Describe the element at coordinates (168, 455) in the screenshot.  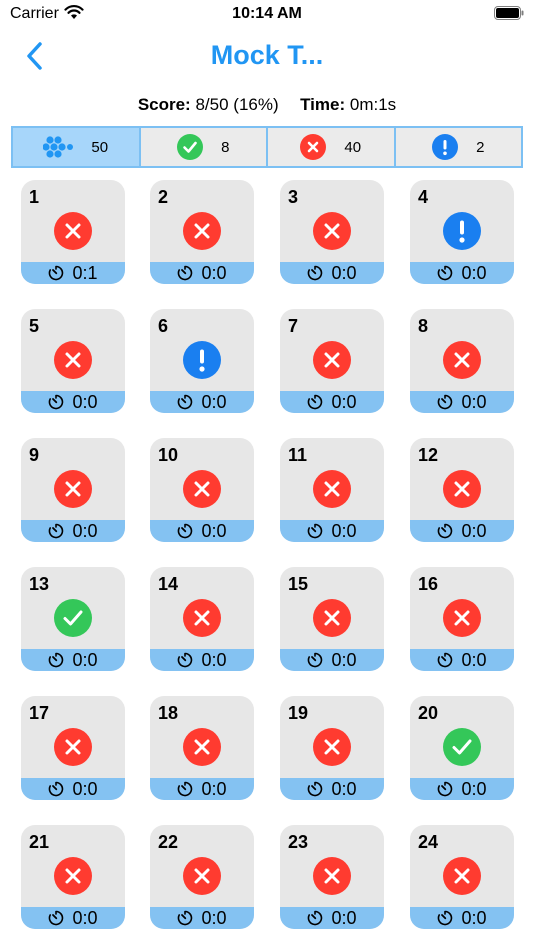
I see `question-number: 10` at that location.